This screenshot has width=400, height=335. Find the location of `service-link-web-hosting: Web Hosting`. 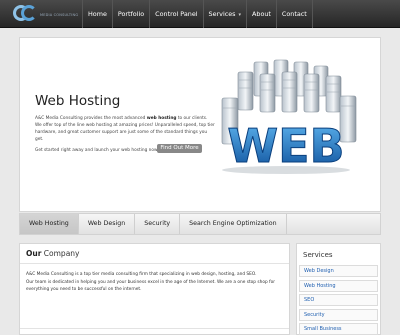

service-link-web-hosting: Web Hosting is located at coordinates (338, 285).